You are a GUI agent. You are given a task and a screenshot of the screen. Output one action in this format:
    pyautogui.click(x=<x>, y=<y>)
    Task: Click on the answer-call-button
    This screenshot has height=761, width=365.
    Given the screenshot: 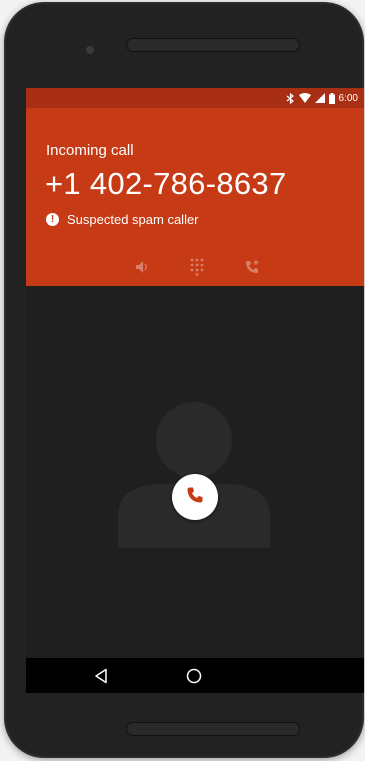 What is the action you would take?
    pyautogui.click(x=195, y=497)
    